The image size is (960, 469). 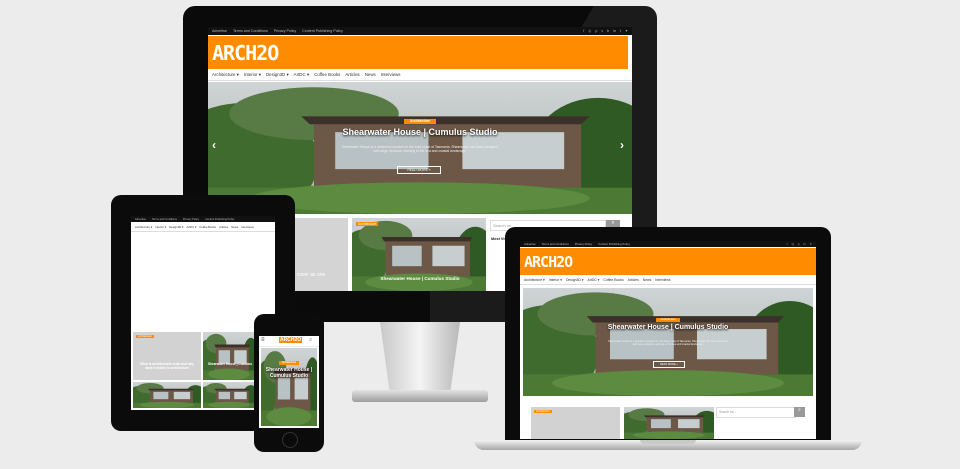 I want to click on tablet-nav-artdc: ArtDC ▾, so click(x=191, y=227).